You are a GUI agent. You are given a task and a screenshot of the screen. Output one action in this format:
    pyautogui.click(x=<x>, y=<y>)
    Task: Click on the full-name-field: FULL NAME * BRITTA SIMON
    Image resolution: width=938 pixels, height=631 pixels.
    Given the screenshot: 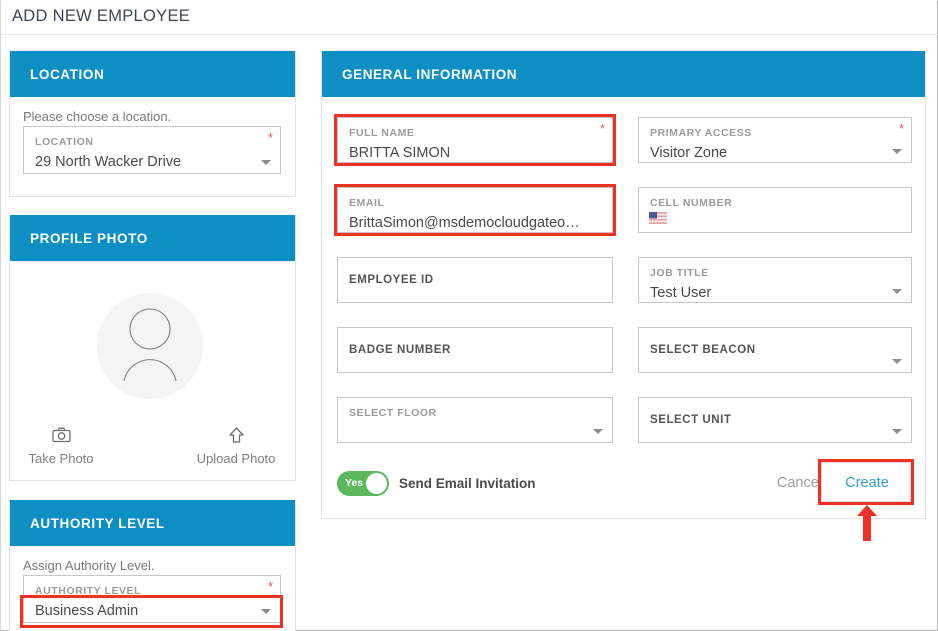 What is the action you would take?
    pyautogui.click(x=475, y=140)
    